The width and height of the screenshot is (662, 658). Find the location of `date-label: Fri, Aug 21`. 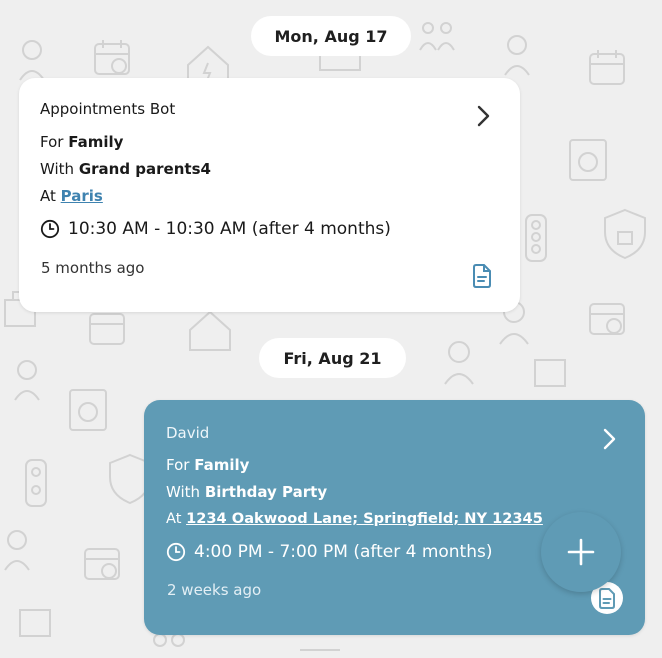

date-label: Fri, Aug 21 is located at coordinates (332, 358).